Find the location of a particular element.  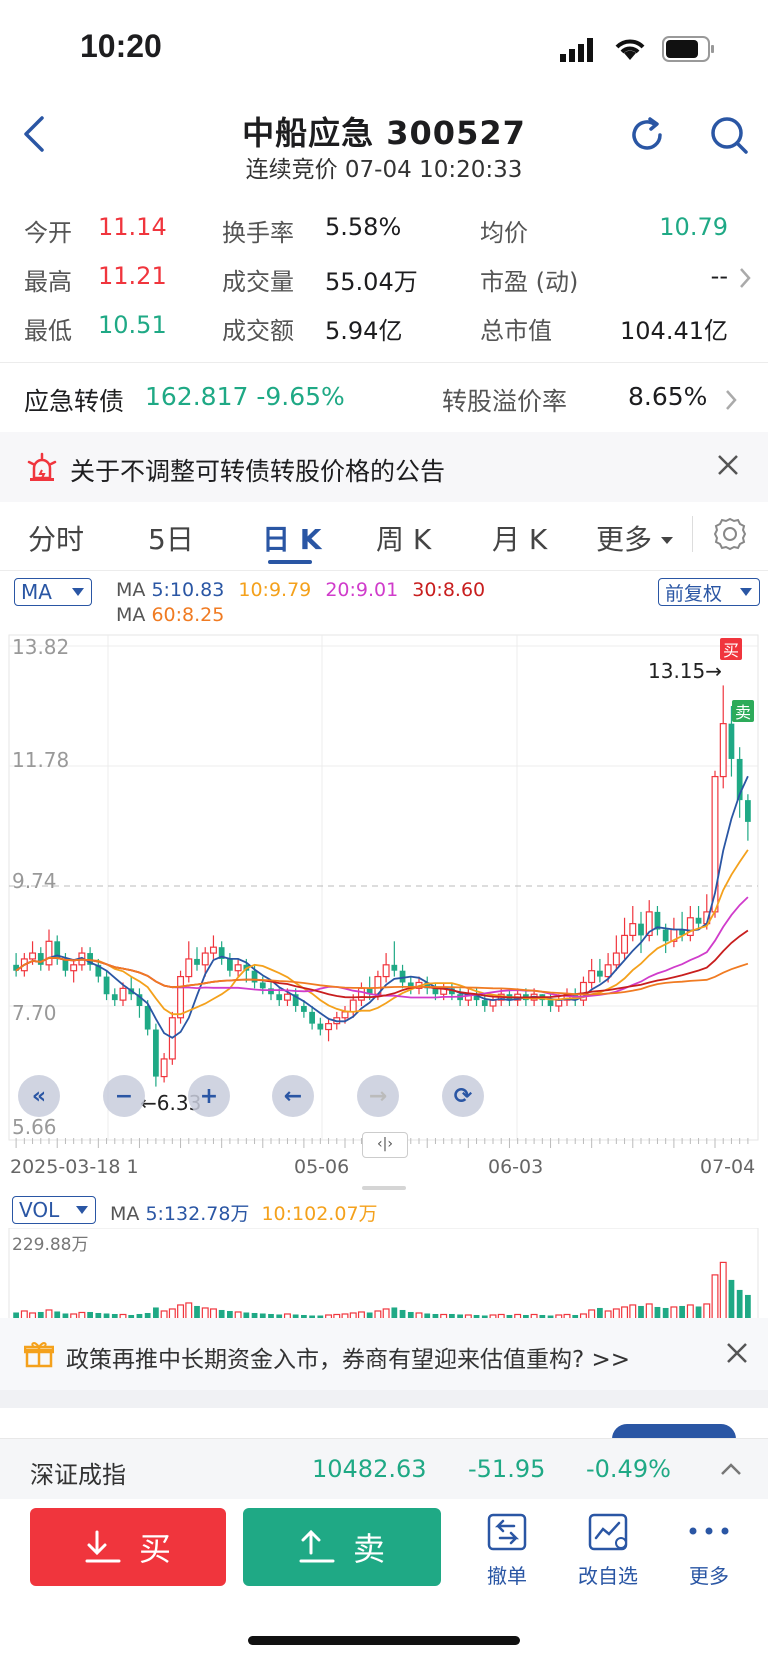

chevron-right-icon is located at coordinates (745, 280).